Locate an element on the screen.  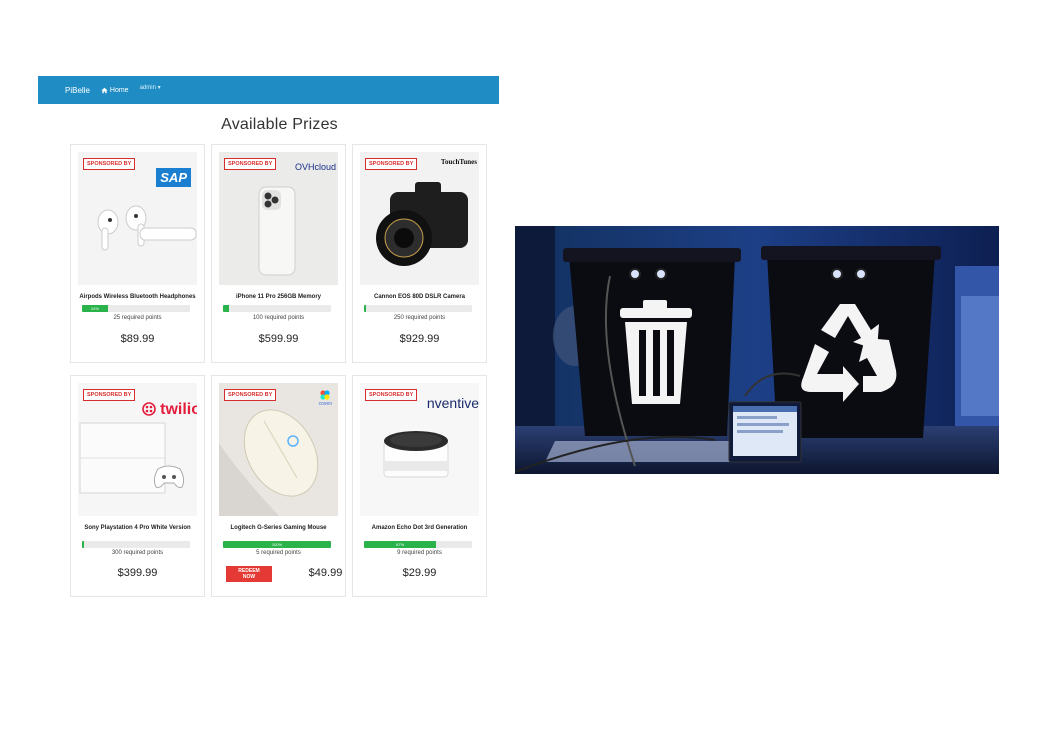
required-points: 300 required points is located at coordinates (137, 553).